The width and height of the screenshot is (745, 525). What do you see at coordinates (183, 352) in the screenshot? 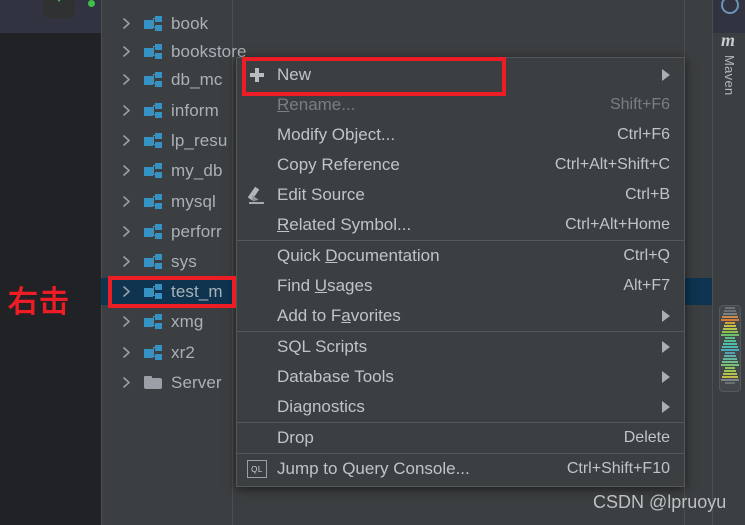
I see `tree-item-label: xr2` at bounding box center [183, 352].